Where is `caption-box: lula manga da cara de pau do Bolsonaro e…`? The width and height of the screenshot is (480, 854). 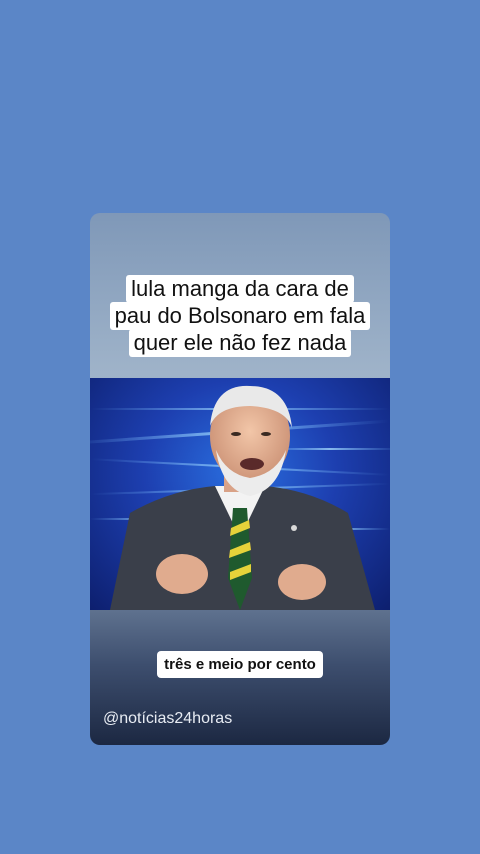 caption-box: lula manga da cara de pau do Bolsonaro e… is located at coordinates (240, 316).